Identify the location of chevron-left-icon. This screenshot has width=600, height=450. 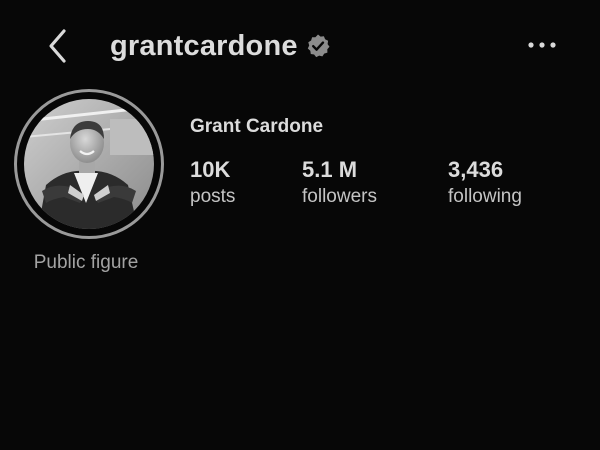
(57, 46).